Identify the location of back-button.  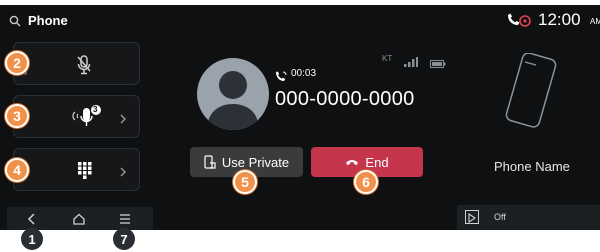
(32, 219).